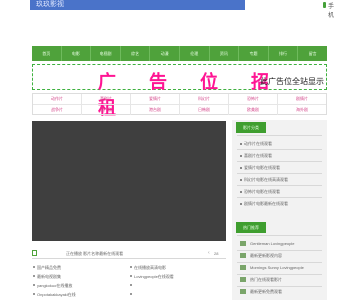  What do you see at coordinates (204, 110) in the screenshot?
I see `quick-link: 日韩剧` at bounding box center [204, 110].